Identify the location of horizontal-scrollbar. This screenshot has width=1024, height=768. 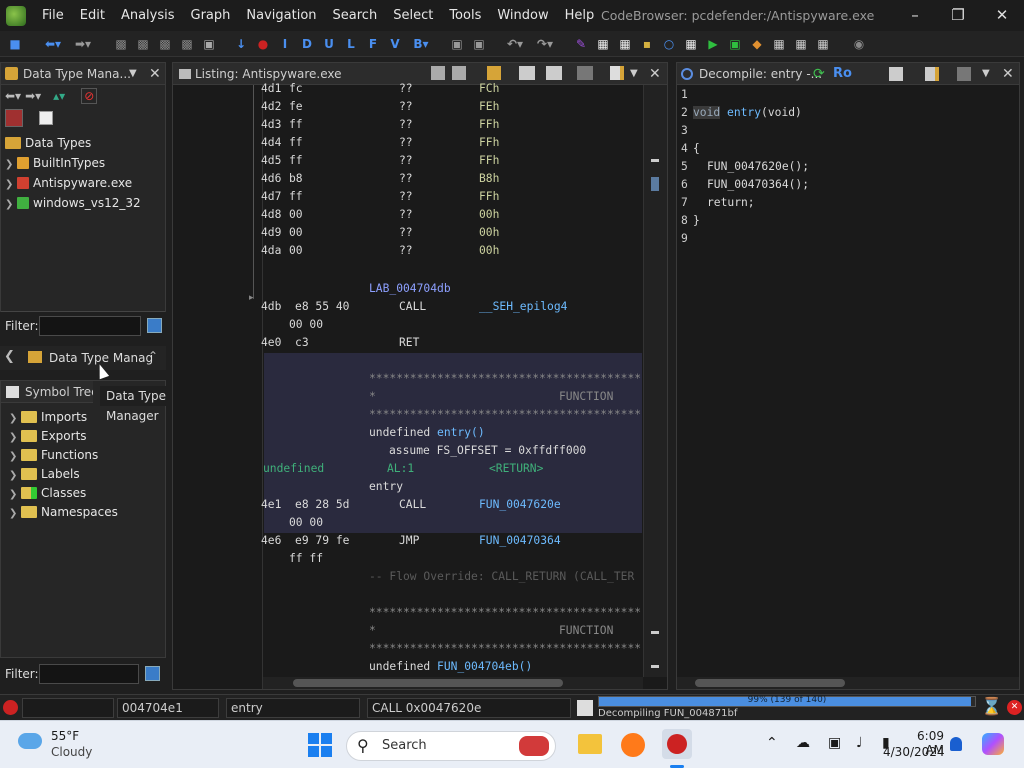
(453, 683).